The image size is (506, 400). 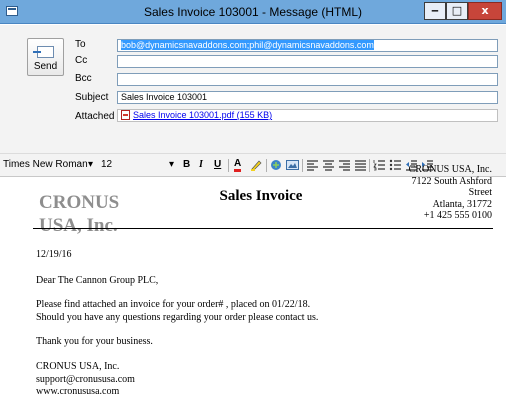 What do you see at coordinates (457, 11) in the screenshot?
I see `maximize-button: □` at bounding box center [457, 11].